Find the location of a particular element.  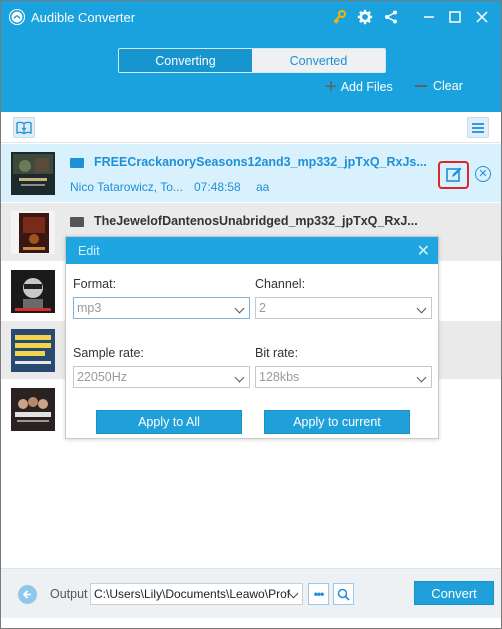

format-value: mp3 is located at coordinates (89, 308).